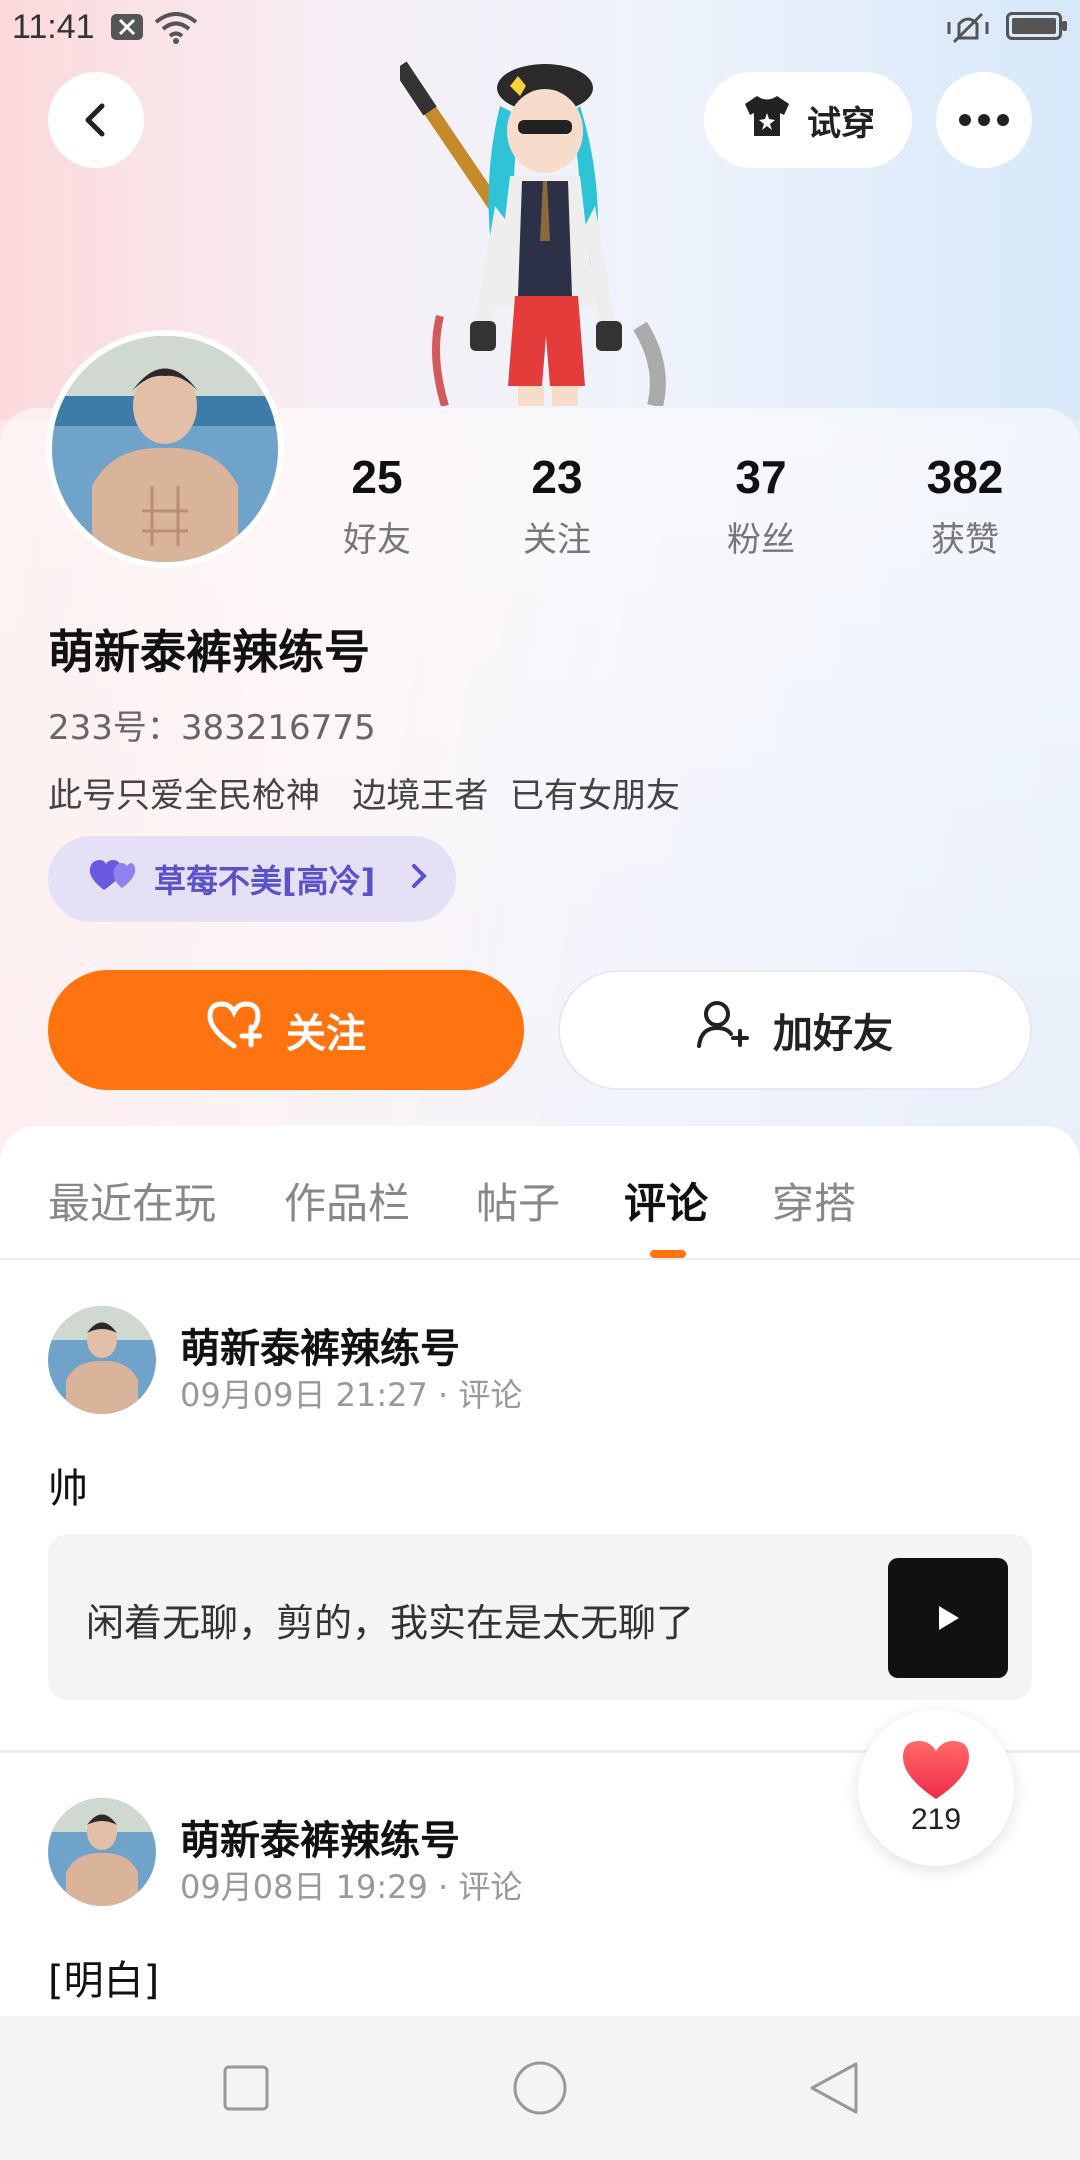 This screenshot has height=2160, width=1080. What do you see at coordinates (165, 449) in the screenshot?
I see `profile-avatar` at bounding box center [165, 449].